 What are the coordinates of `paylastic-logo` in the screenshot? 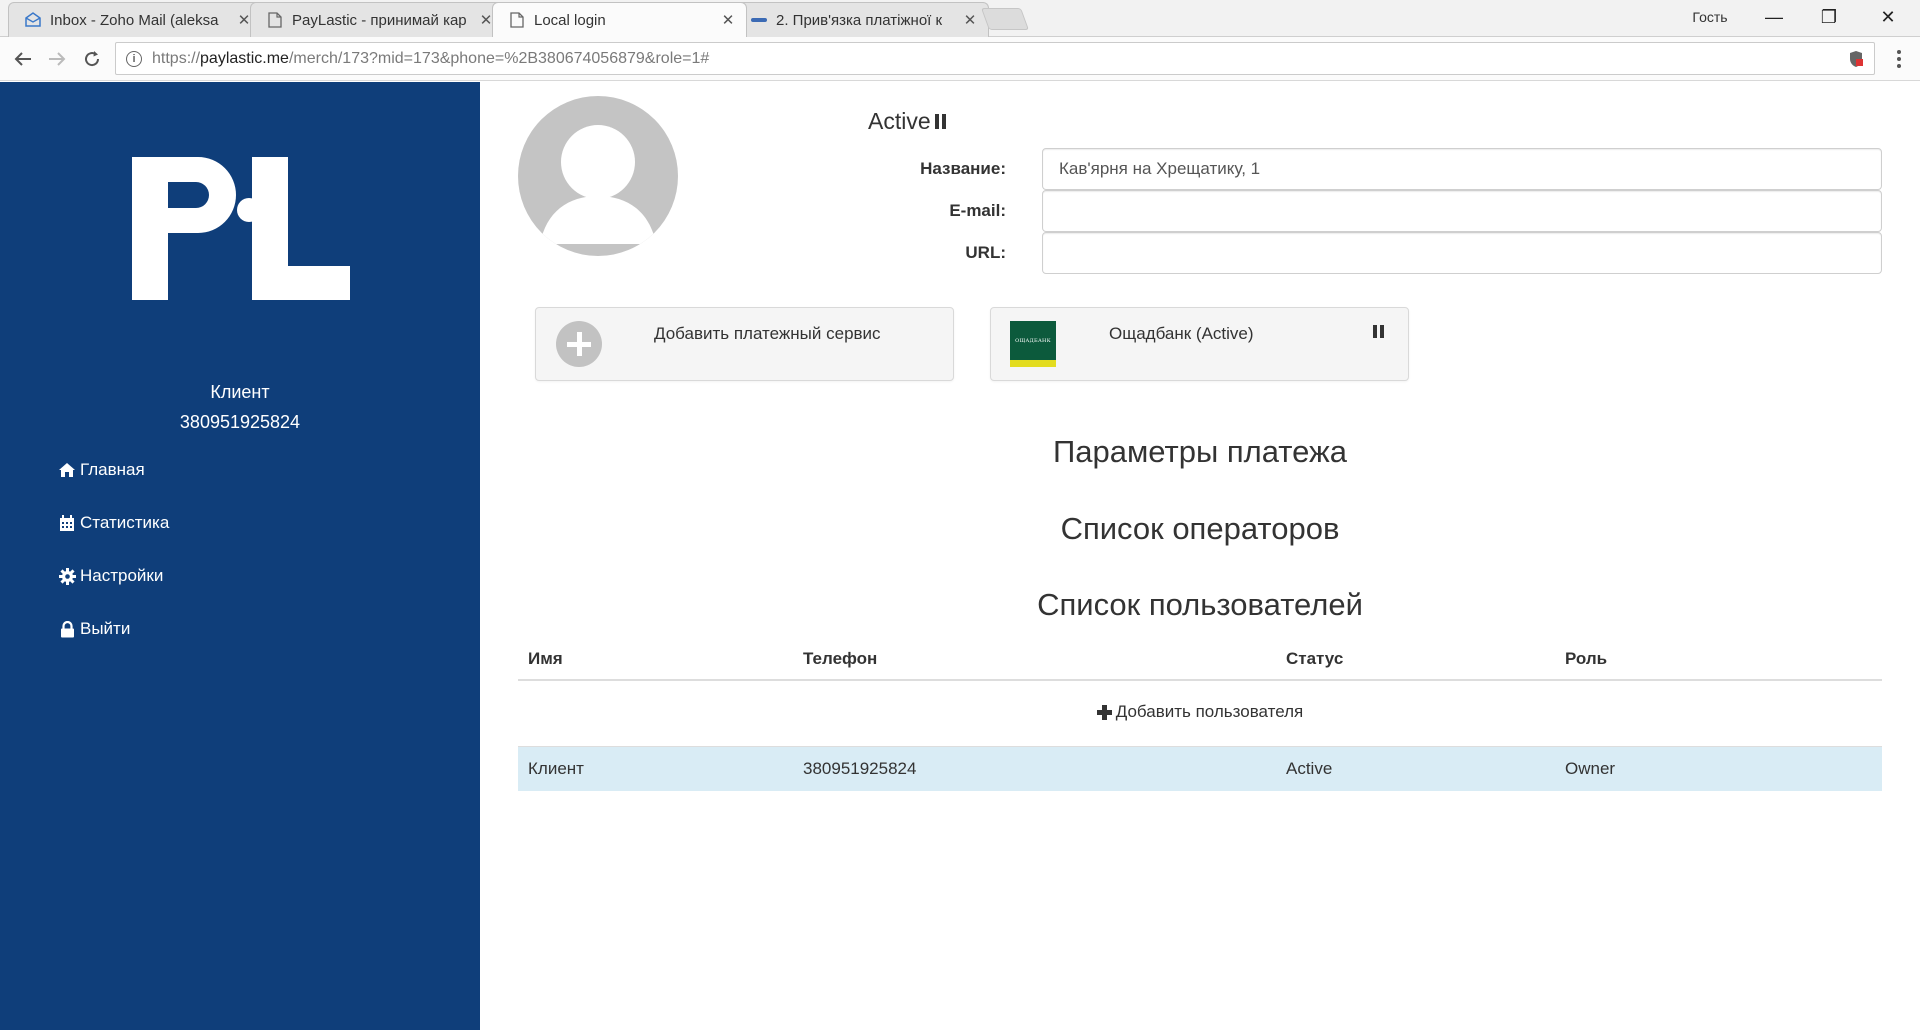 It's located at (241, 228).